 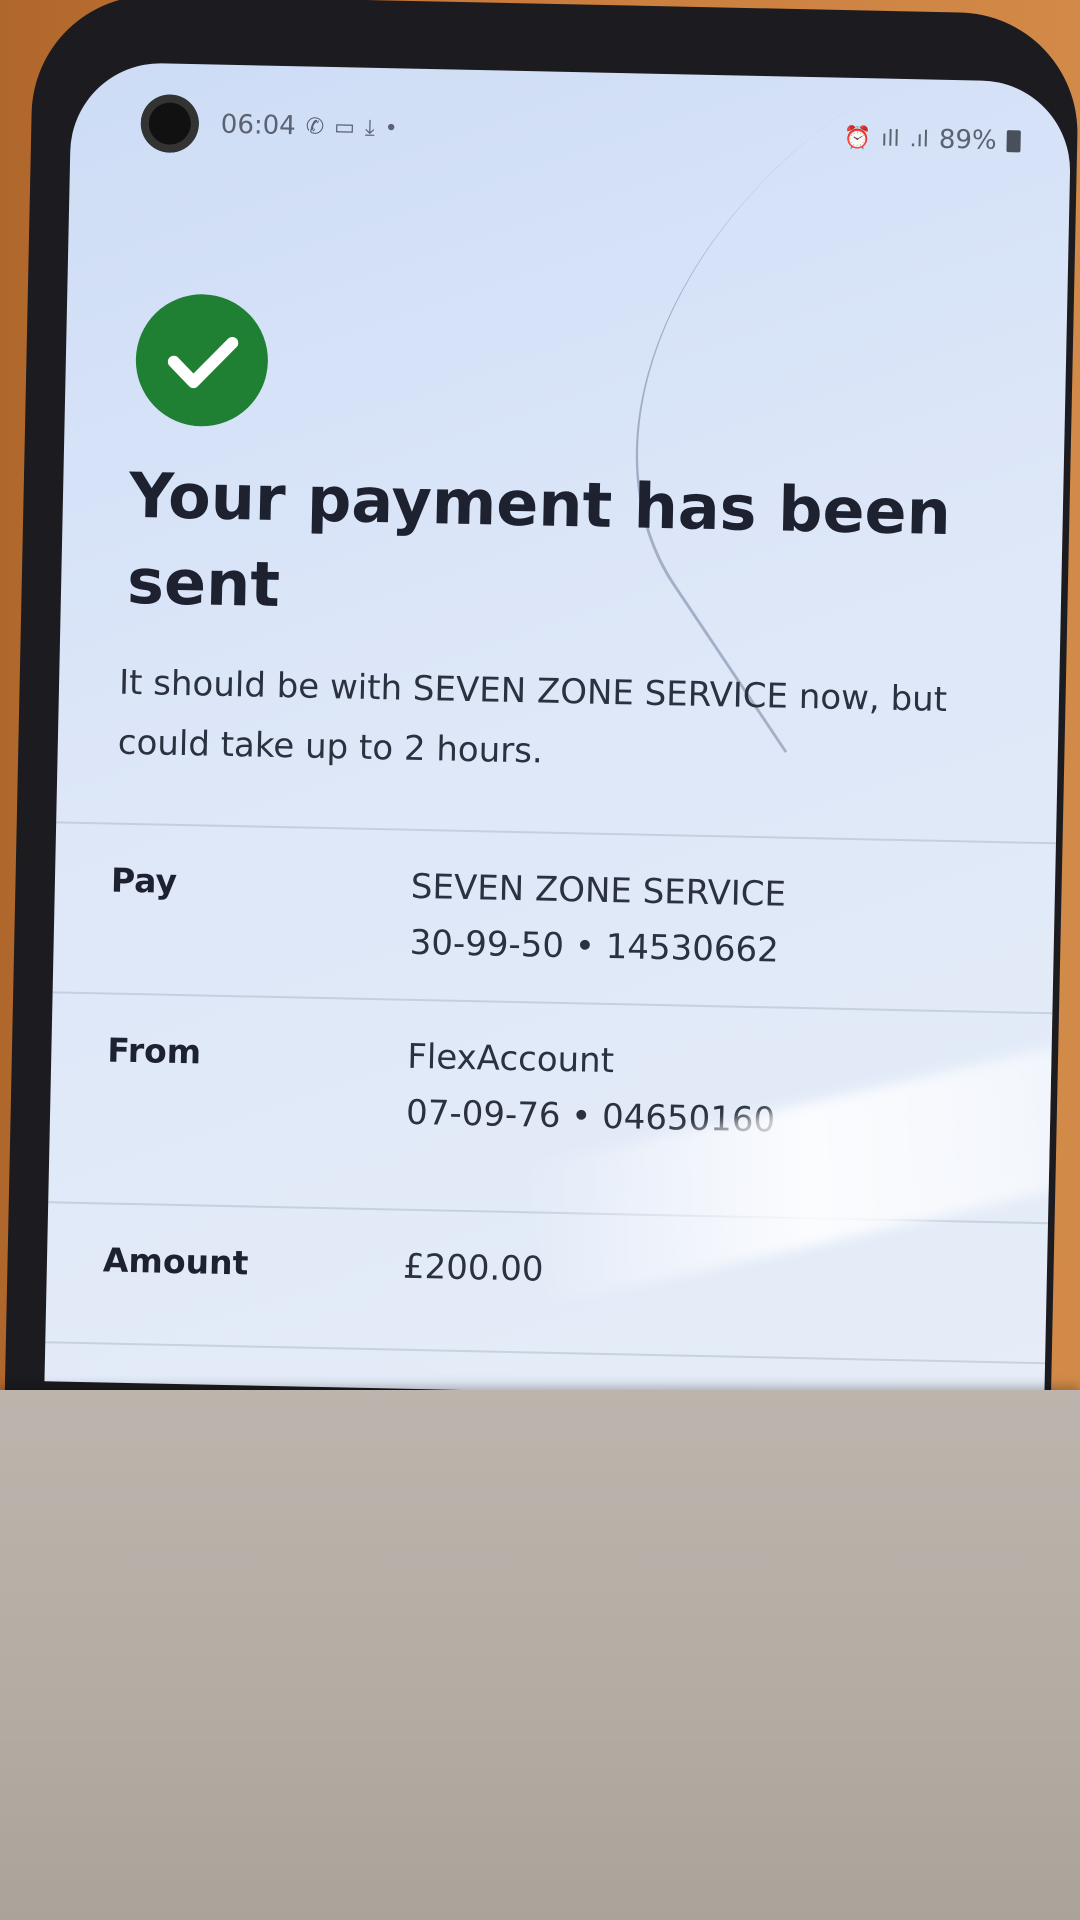 What do you see at coordinates (580, 132) in the screenshot?
I see `status-bar: 06:04 ✆ ▭ ⤓ • ⏰ ıll .ıl 89%` at bounding box center [580, 132].